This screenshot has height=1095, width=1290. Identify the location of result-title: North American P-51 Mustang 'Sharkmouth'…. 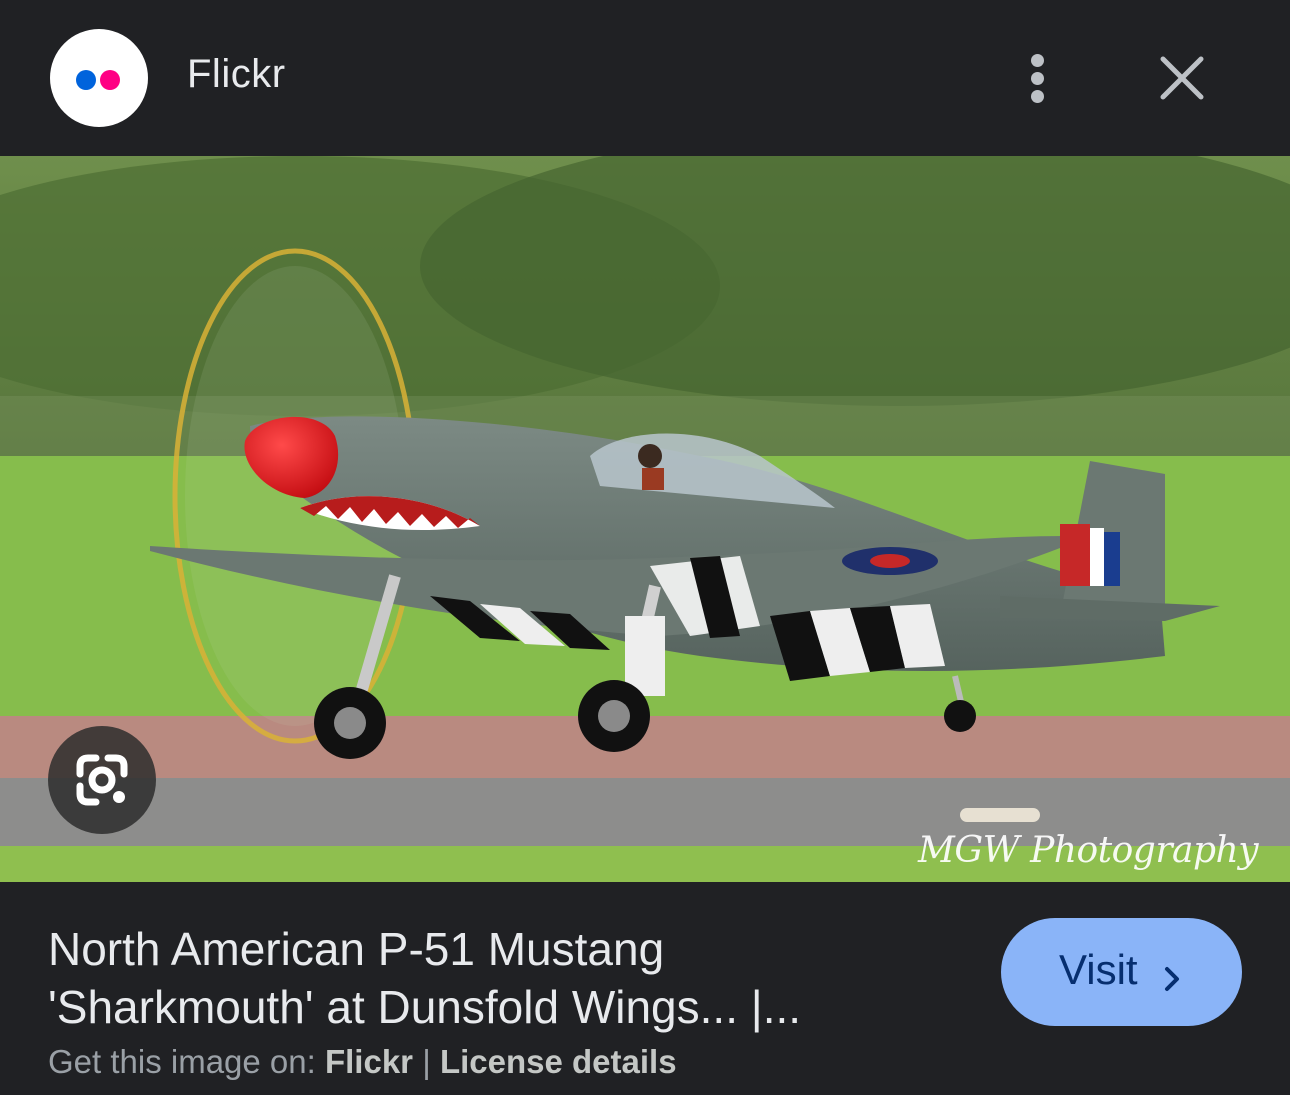
(498, 978).